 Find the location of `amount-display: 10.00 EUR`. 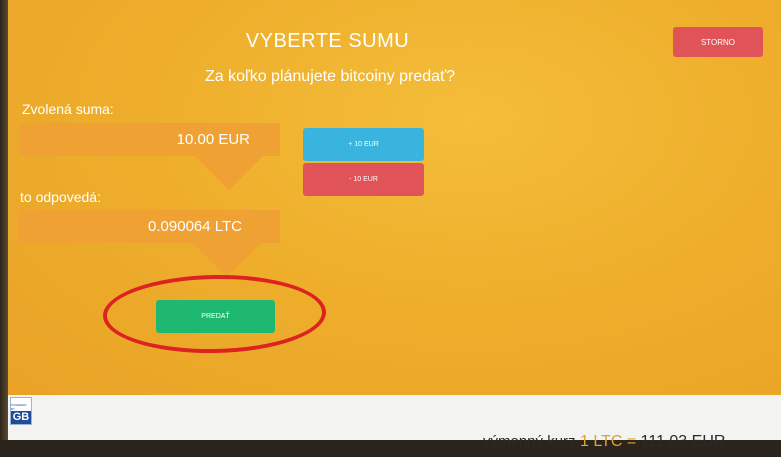

amount-display: 10.00 EUR is located at coordinates (150, 139).